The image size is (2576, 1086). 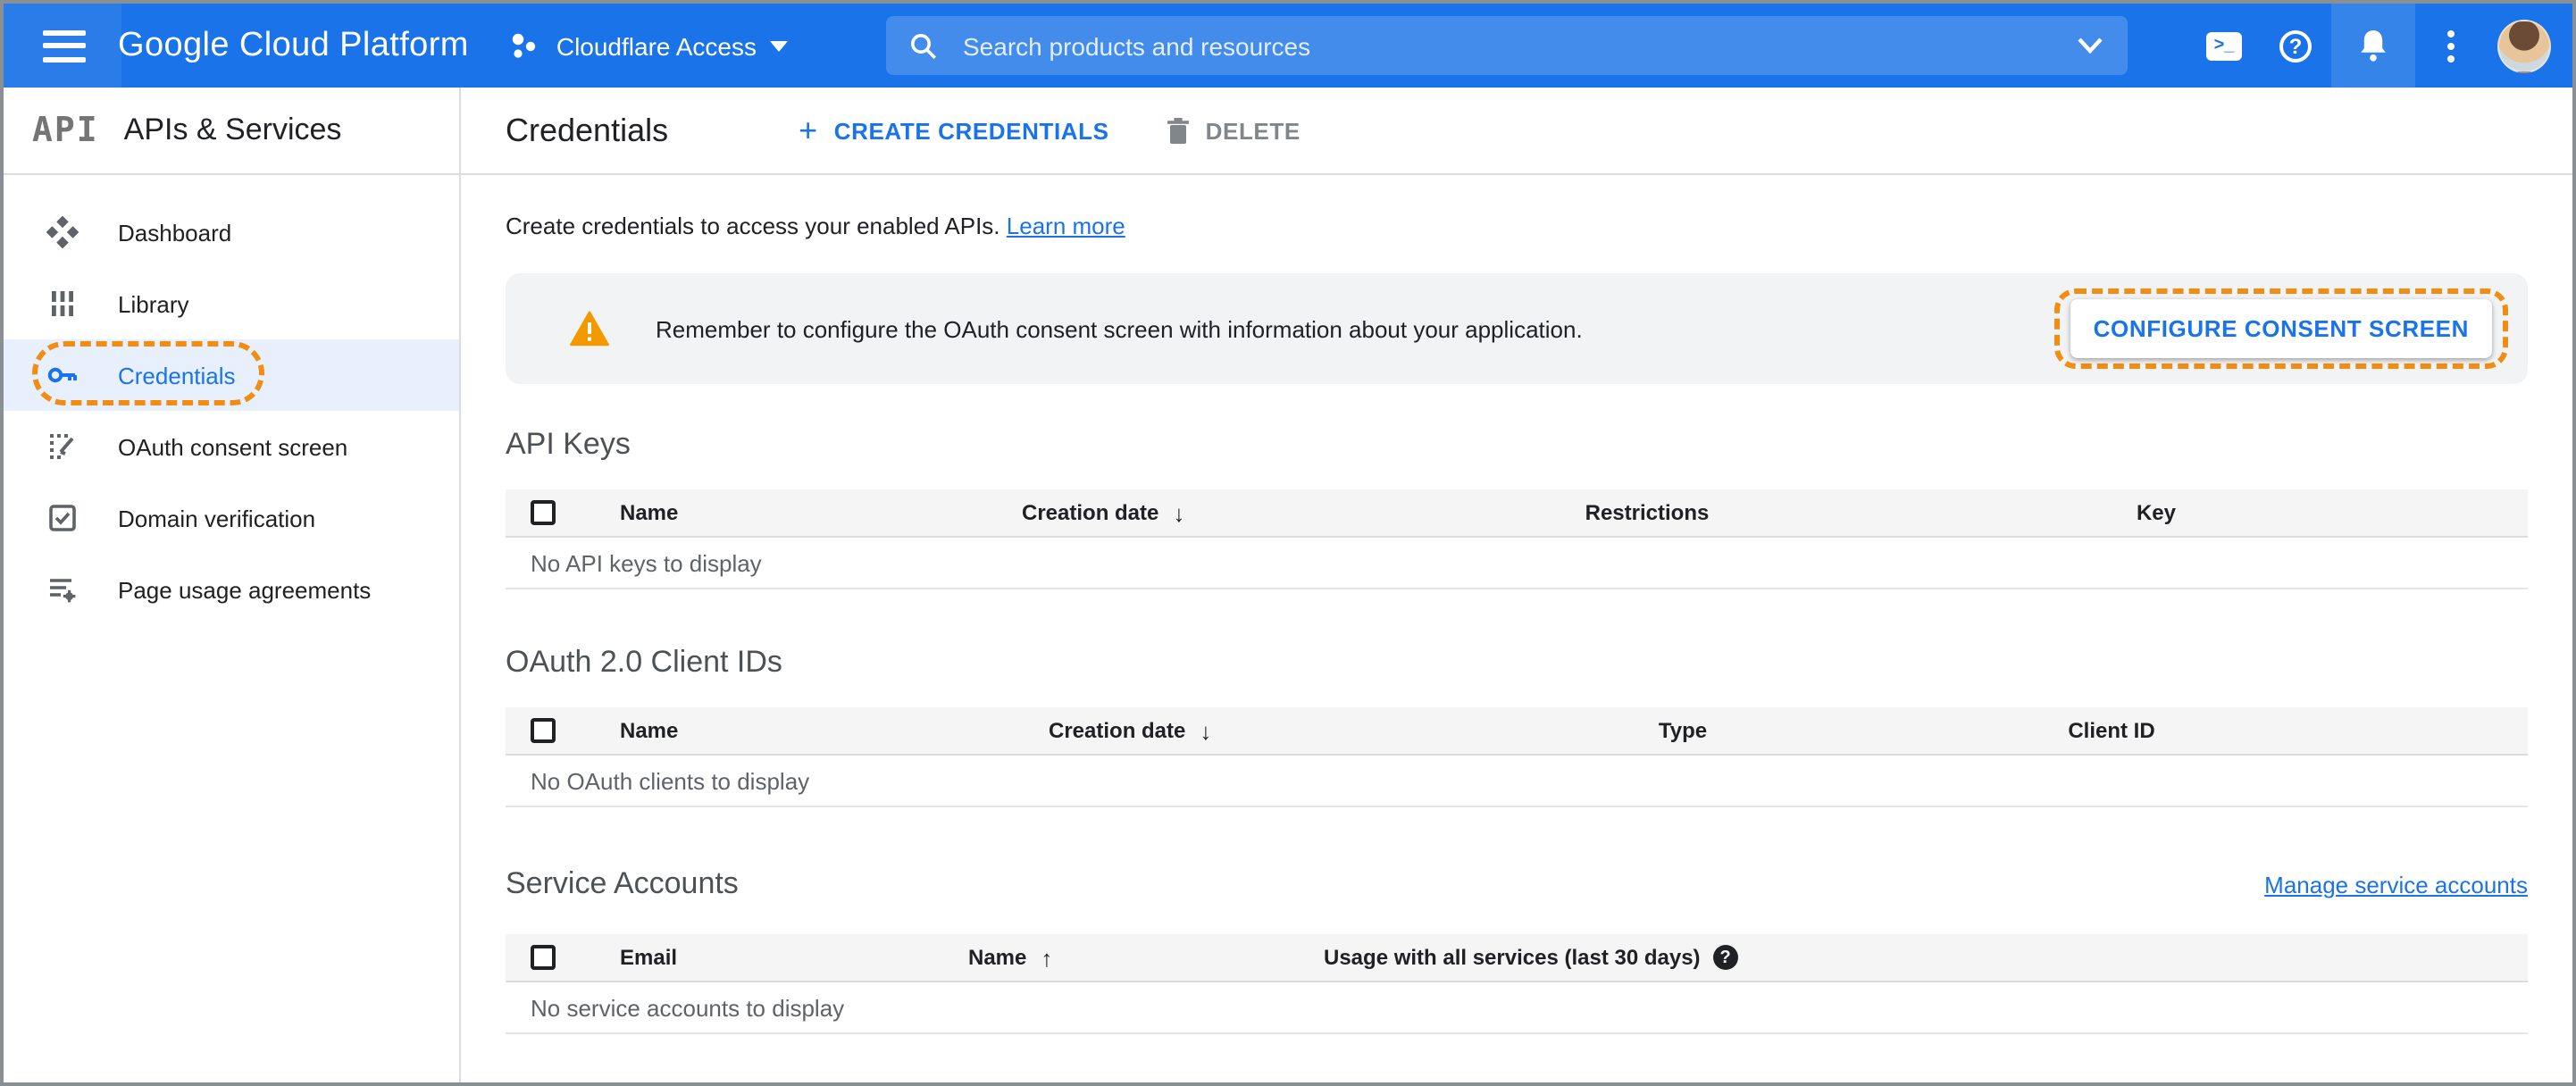 What do you see at coordinates (924, 46) in the screenshot?
I see `search-icon` at bounding box center [924, 46].